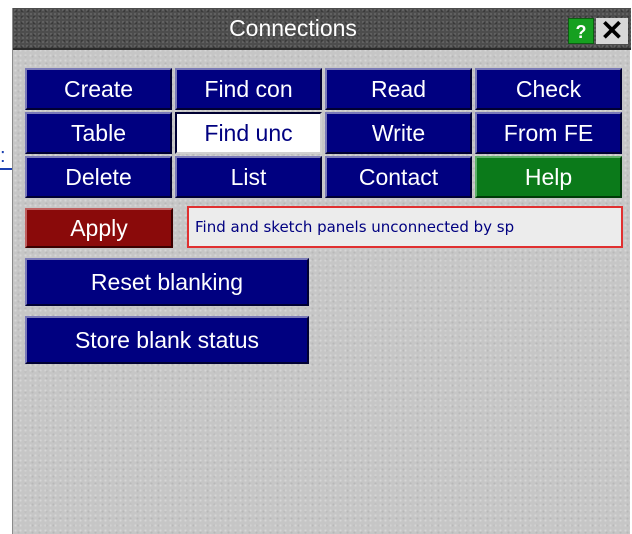 The height and width of the screenshot is (534, 632). I want to click on page-edge-fragment: :, so click(6, 158).